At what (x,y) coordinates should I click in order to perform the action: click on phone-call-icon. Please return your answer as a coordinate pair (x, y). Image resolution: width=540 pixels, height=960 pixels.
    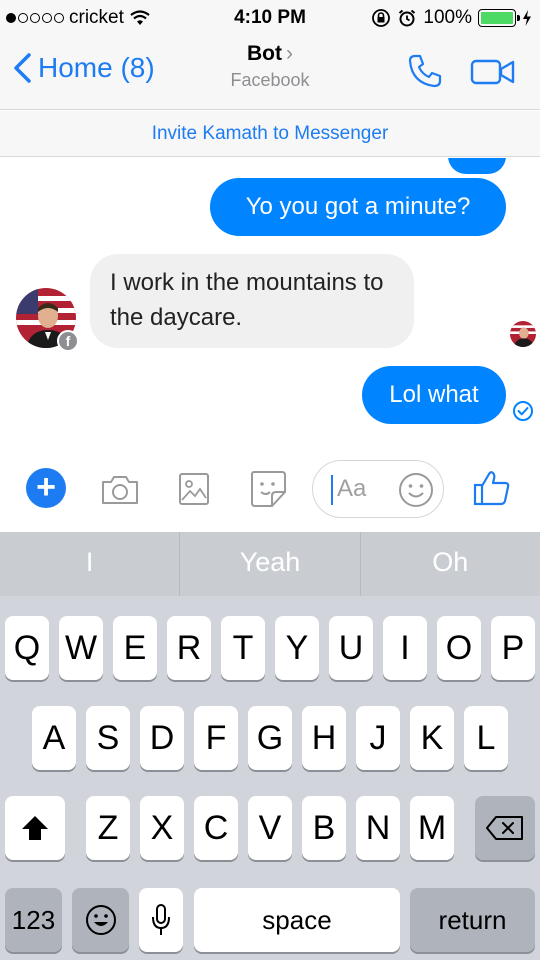
    Looking at the image, I should click on (425, 71).